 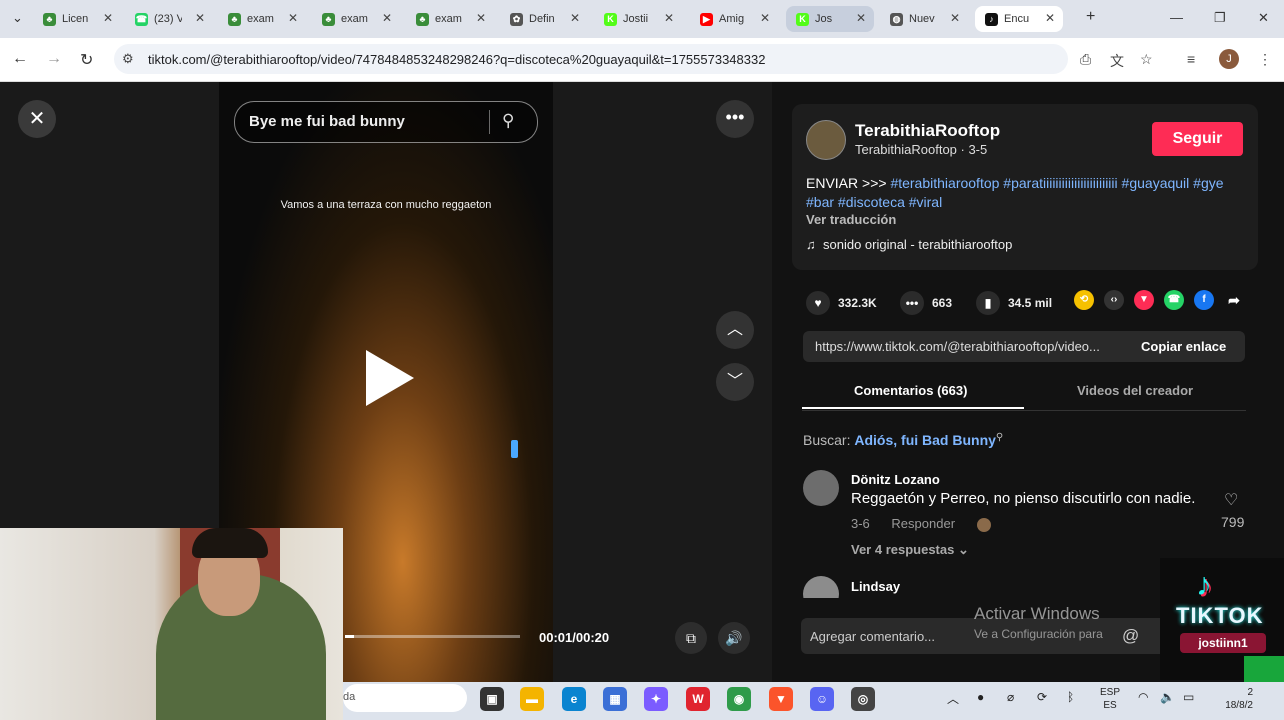 What do you see at coordinates (841, 303) in the screenshot?
I see `like-button: ♥ 332.3K` at bounding box center [841, 303].